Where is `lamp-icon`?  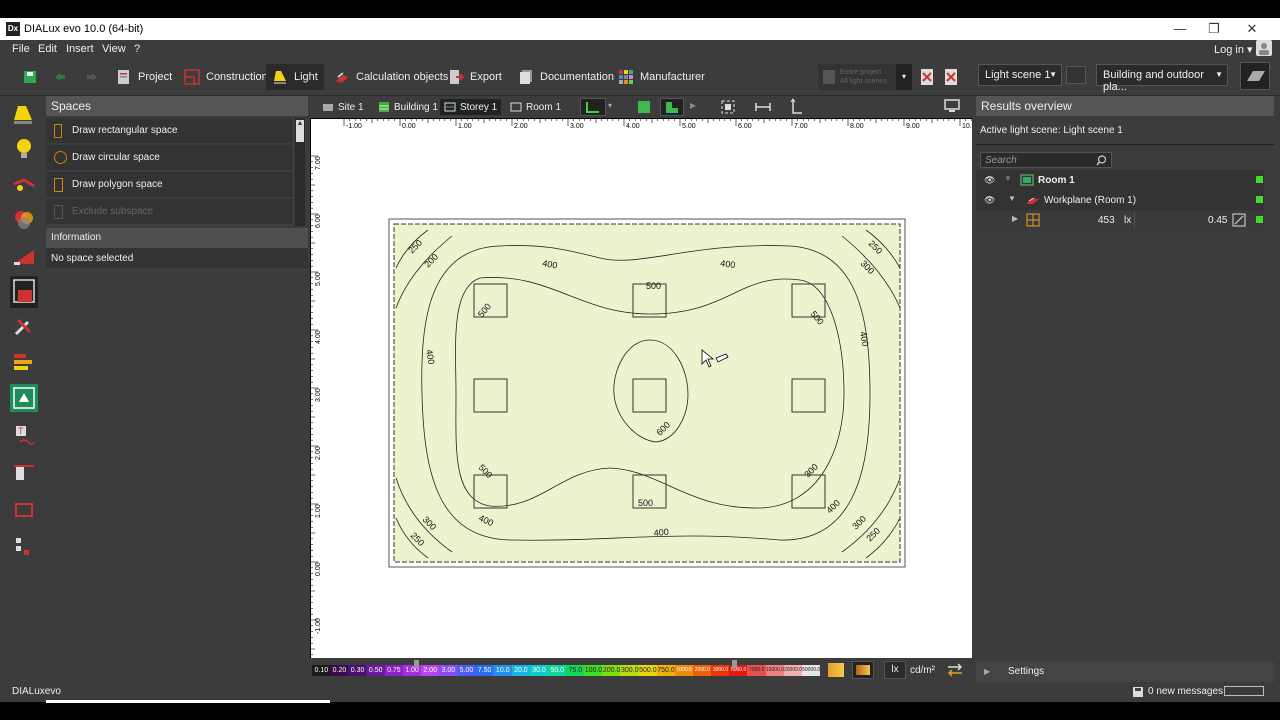
lamp-icon is located at coordinates (24, 148).